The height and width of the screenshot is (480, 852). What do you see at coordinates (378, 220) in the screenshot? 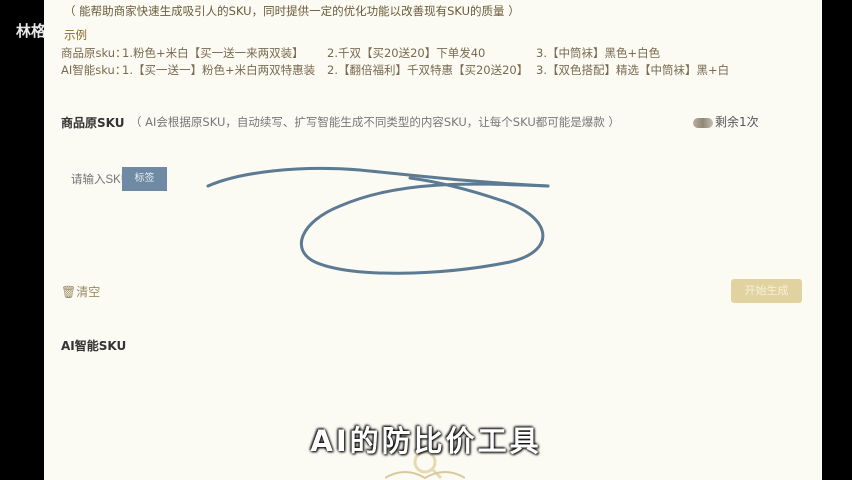
I see `annotation-scribble` at bounding box center [378, 220].